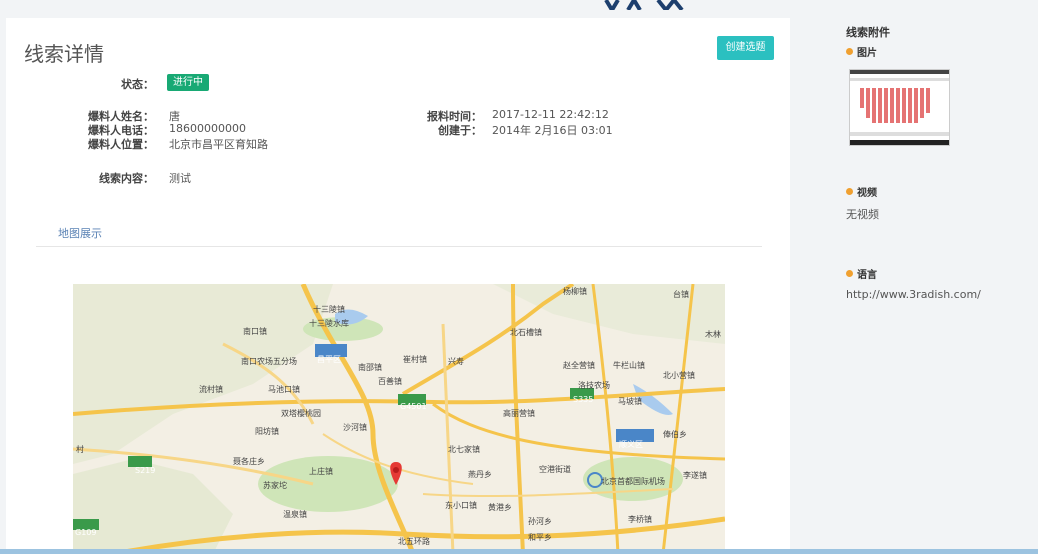 The height and width of the screenshot is (554, 1038). What do you see at coordinates (519, 9) in the screenshot?
I see `top-bar` at bounding box center [519, 9].